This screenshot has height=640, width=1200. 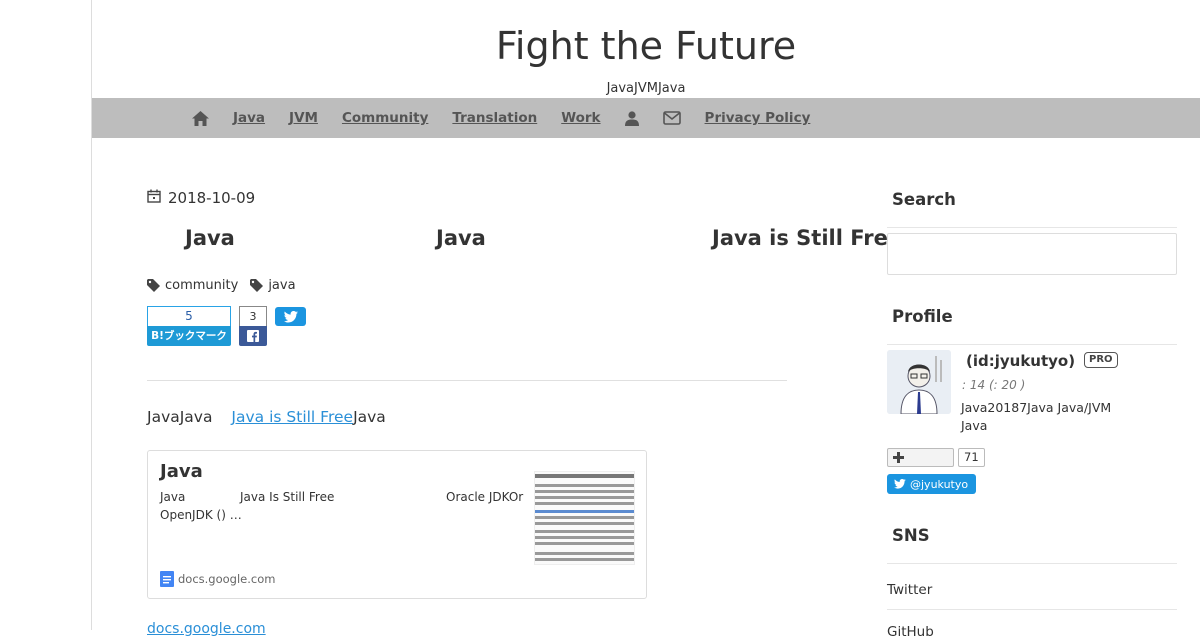 I want to click on intro-link: Java is Still Free, so click(x=292, y=417).